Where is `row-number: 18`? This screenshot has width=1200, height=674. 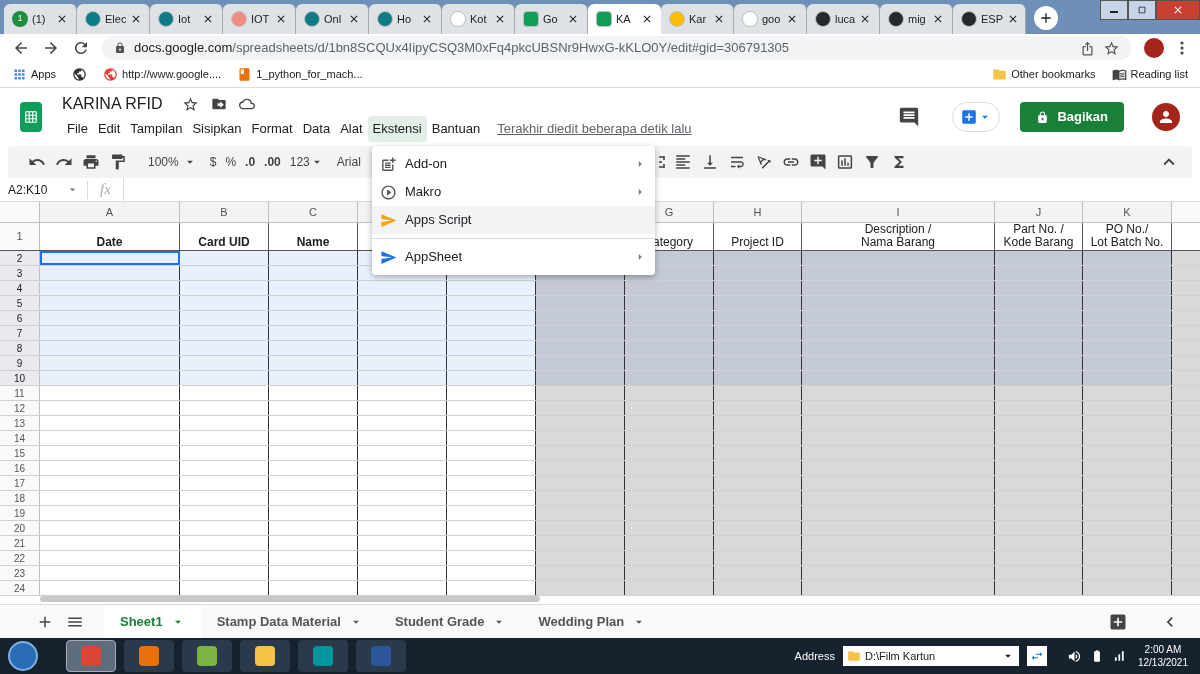 row-number: 18 is located at coordinates (20, 498).